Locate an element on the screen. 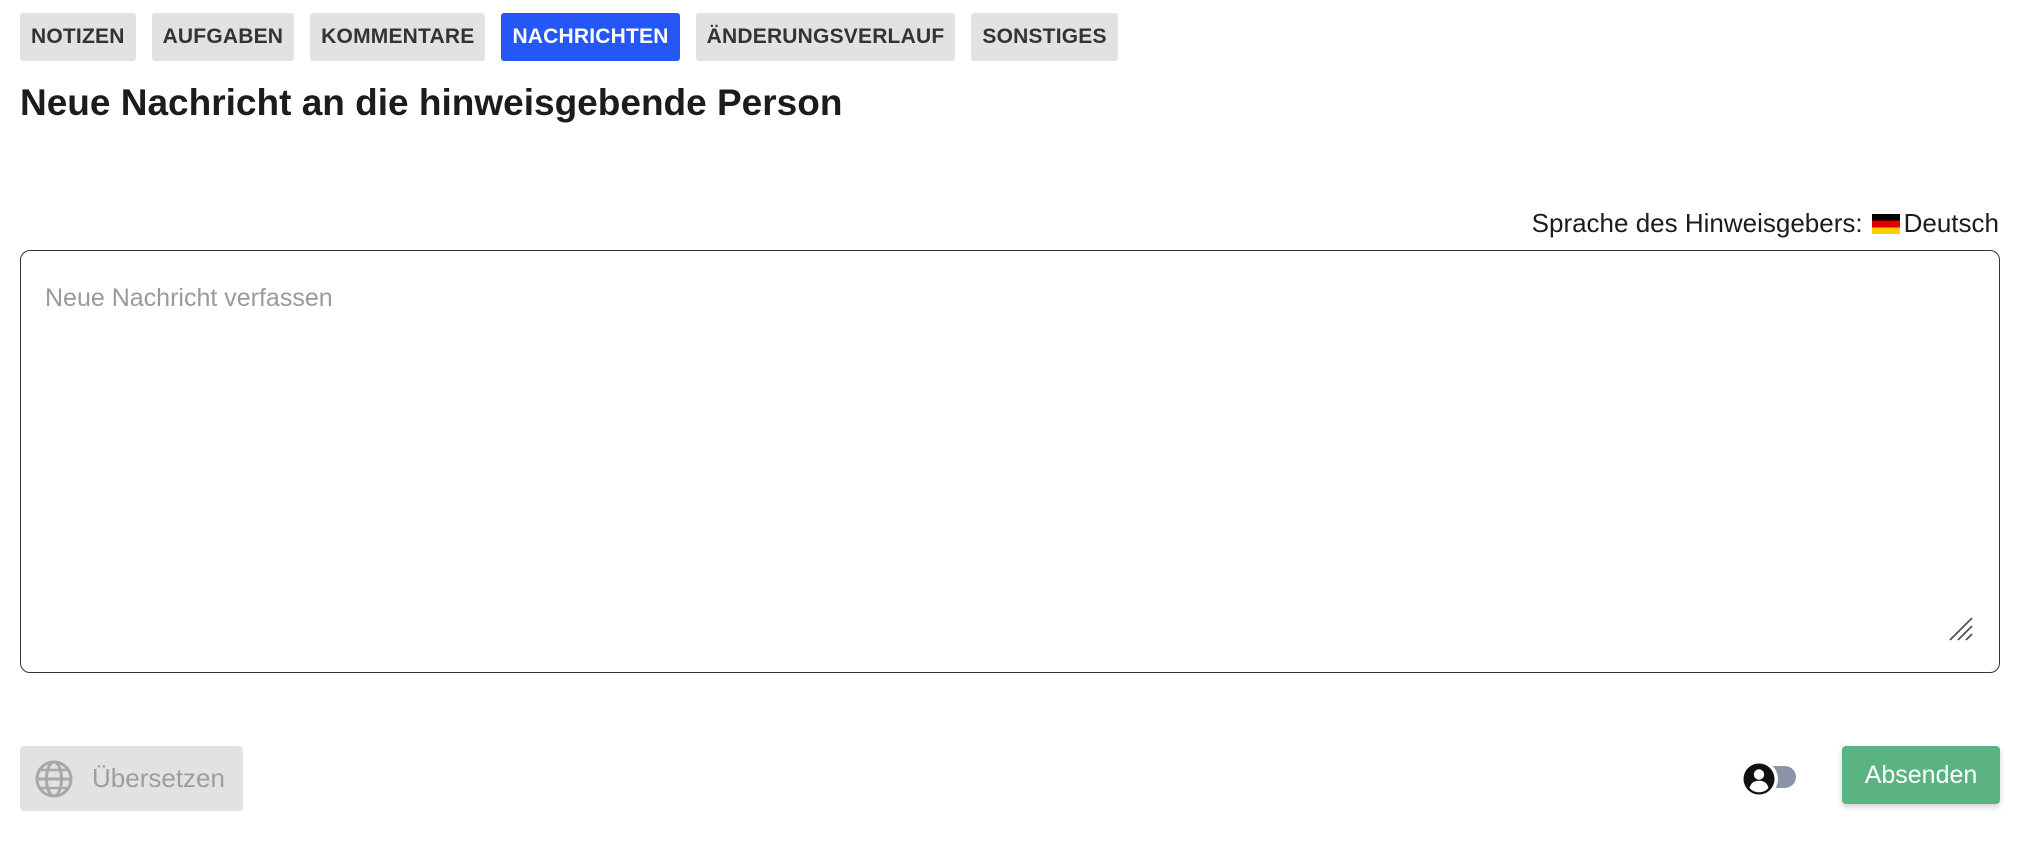 This screenshot has width=2038, height=842. tab-aufgaben: AUFGABEN is located at coordinates (223, 37).